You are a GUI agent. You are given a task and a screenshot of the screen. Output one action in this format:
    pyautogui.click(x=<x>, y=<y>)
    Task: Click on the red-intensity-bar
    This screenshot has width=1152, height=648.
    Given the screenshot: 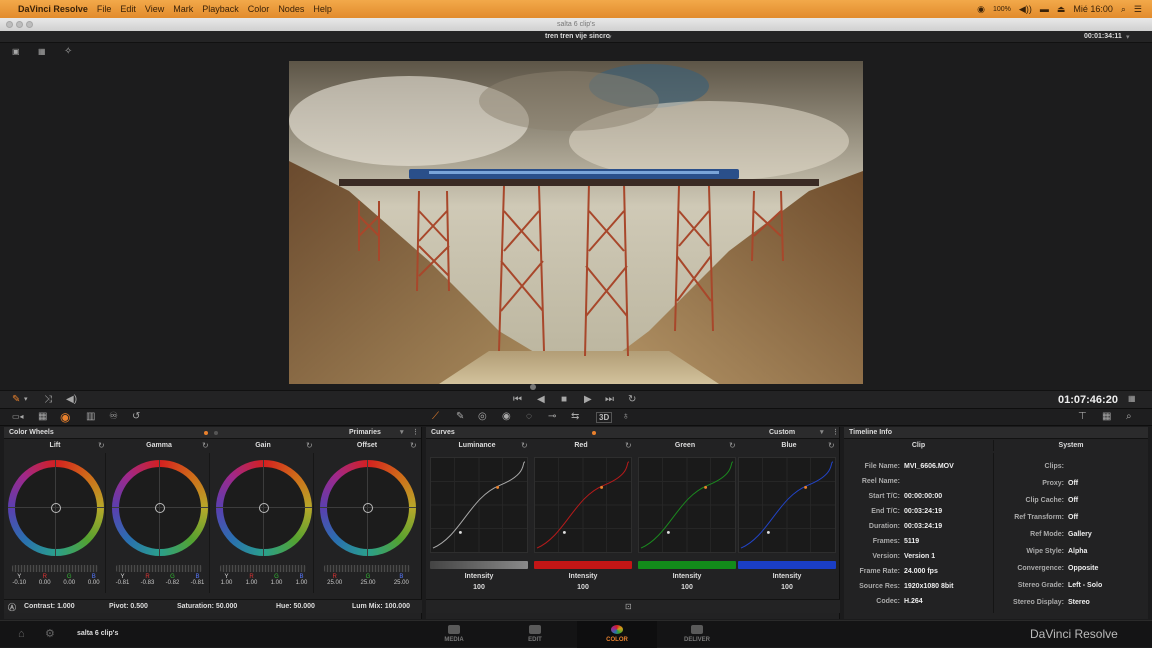 What is the action you would take?
    pyautogui.click(x=583, y=565)
    